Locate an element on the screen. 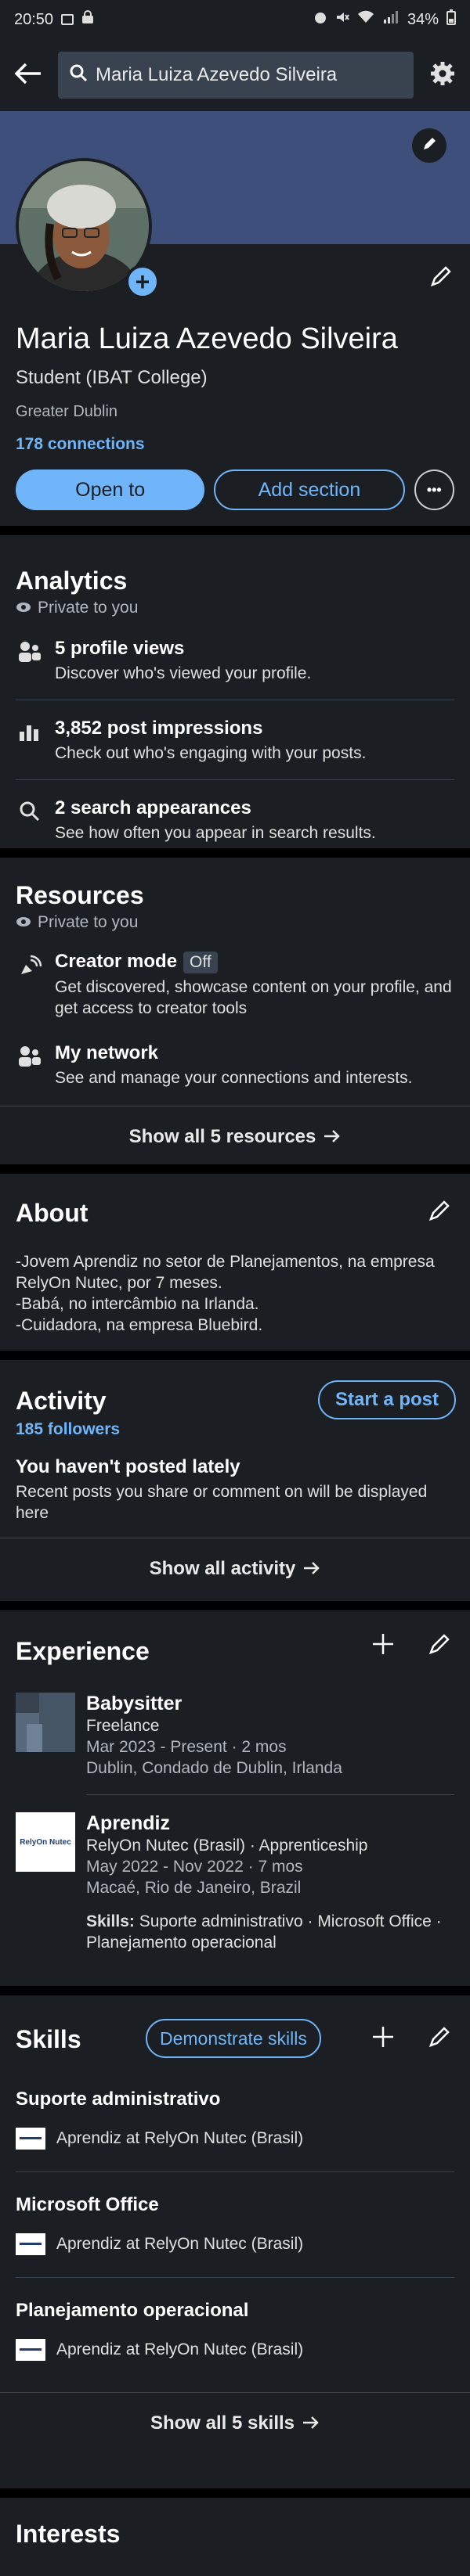 The image size is (470, 2576). creator-mode-title: Creator mode is located at coordinates (117, 962).